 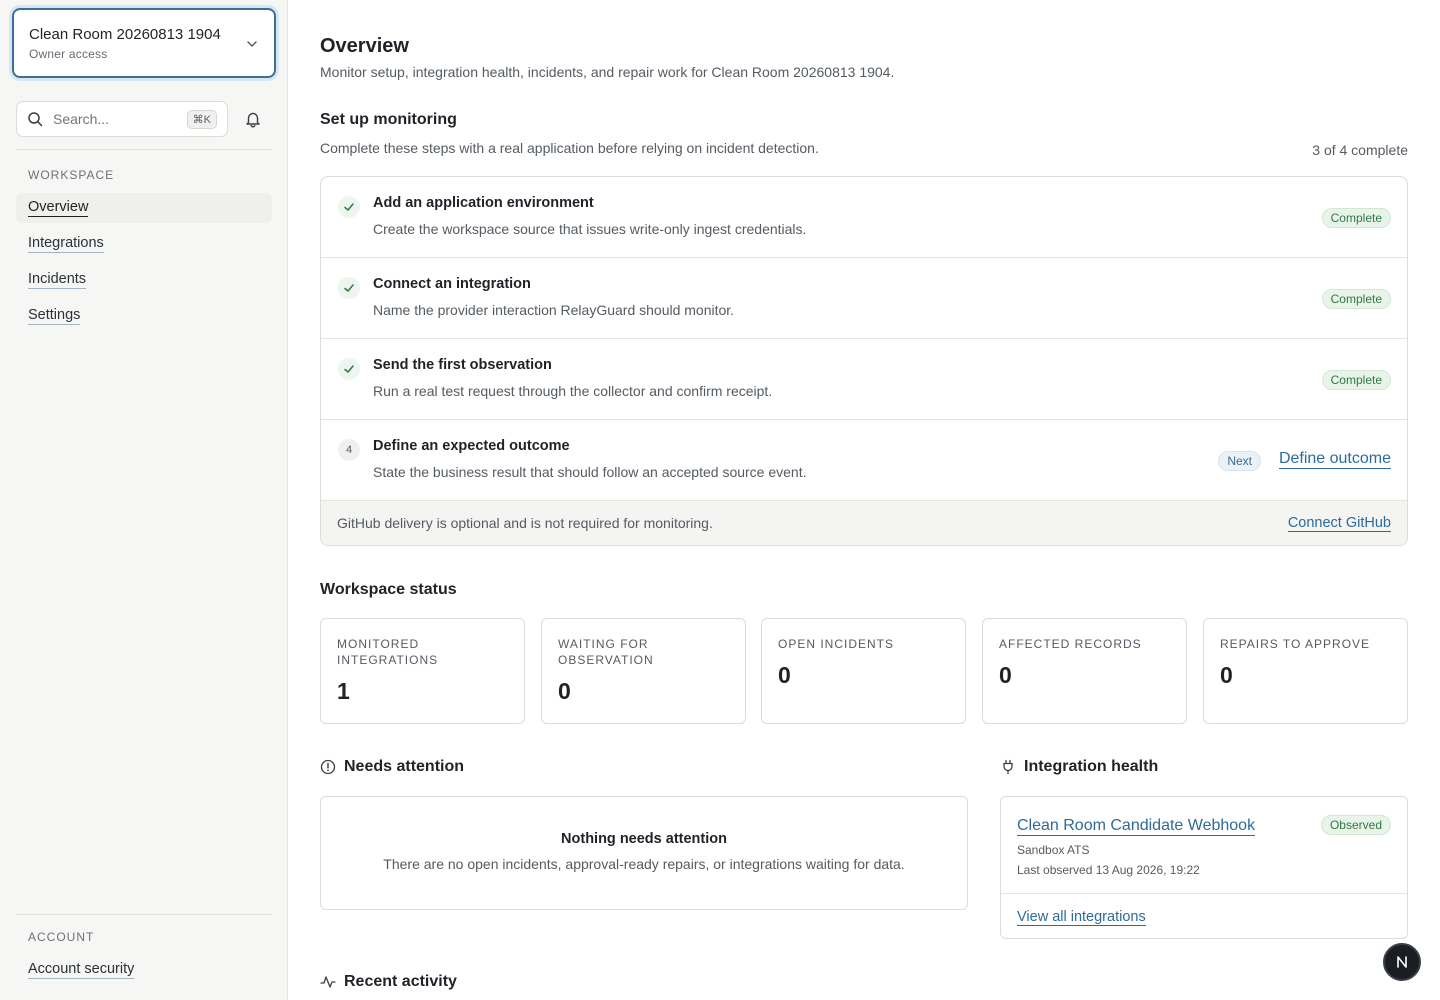 I want to click on search-box: ⌘K, so click(x=122, y=119).